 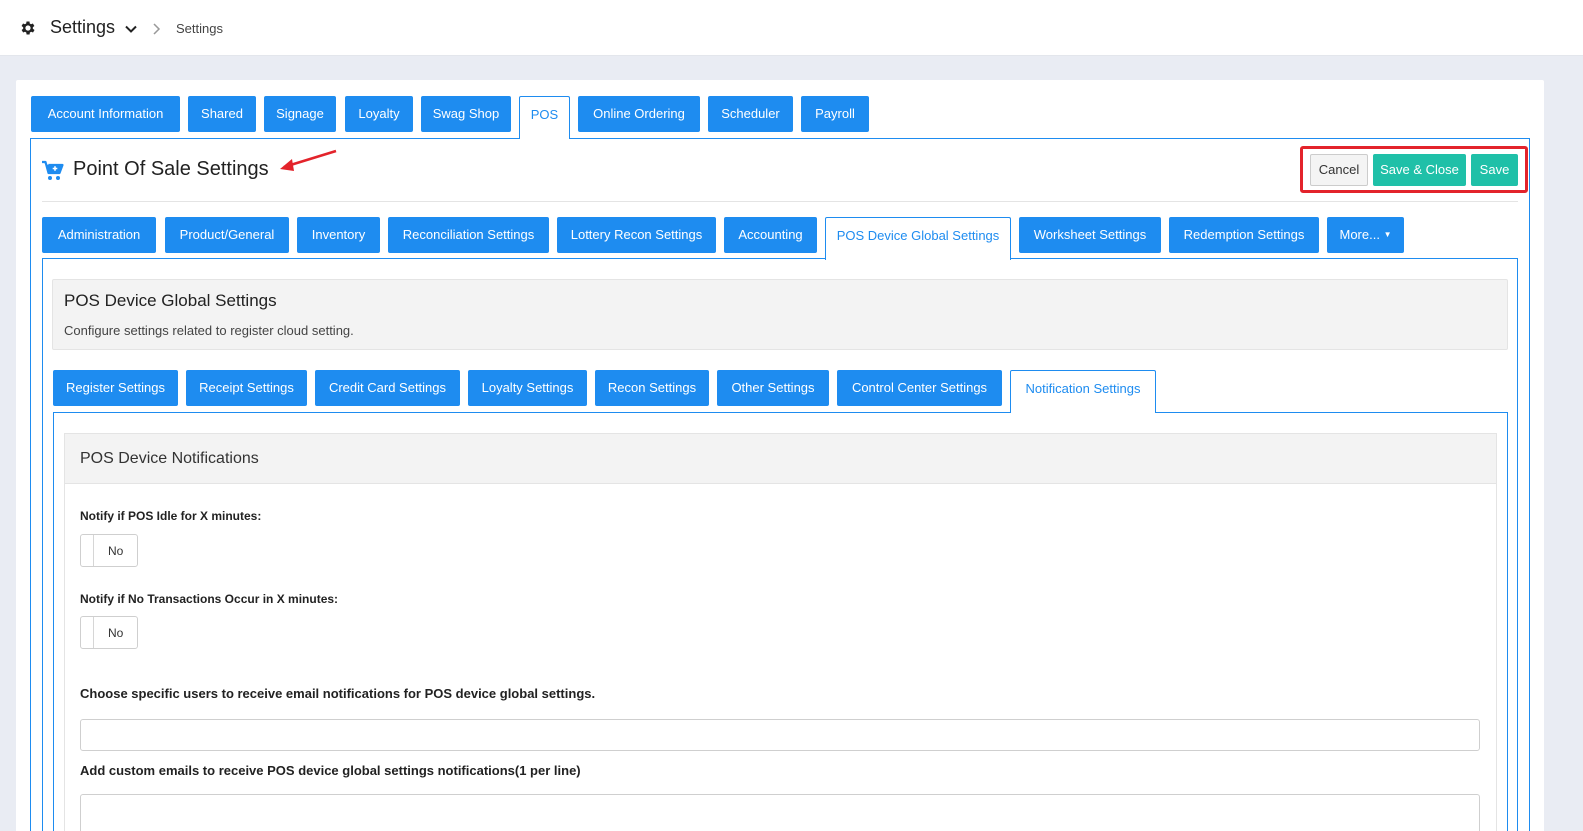 I want to click on tab-loyalty-settings: Loyalty Settings, so click(x=527, y=388).